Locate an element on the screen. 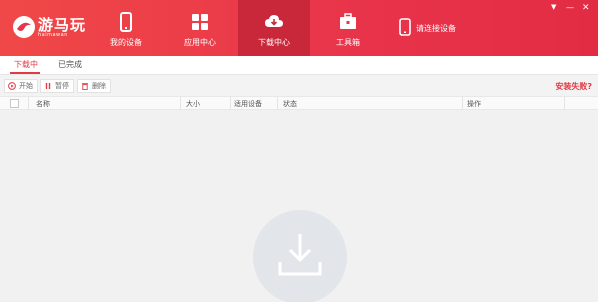  start-icon is located at coordinates (12, 86).